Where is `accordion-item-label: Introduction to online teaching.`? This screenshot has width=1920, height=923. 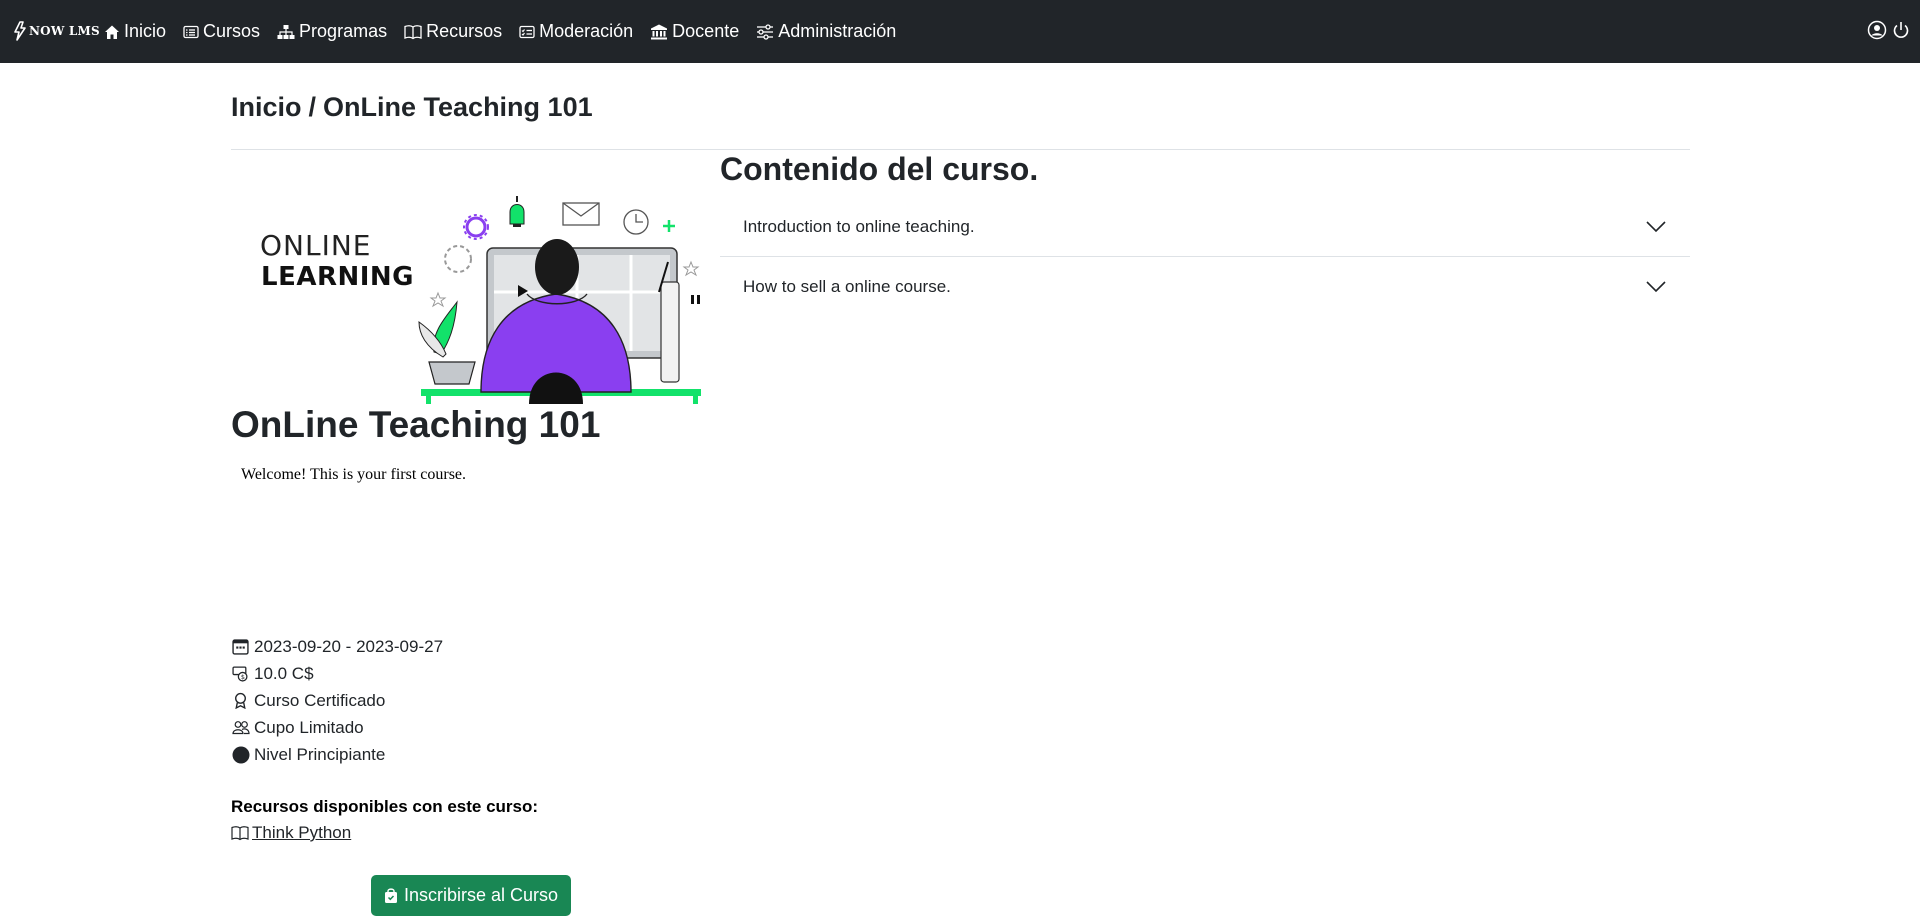 accordion-item-label: Introduction to online teaching. is located at coordinates (859, 226).